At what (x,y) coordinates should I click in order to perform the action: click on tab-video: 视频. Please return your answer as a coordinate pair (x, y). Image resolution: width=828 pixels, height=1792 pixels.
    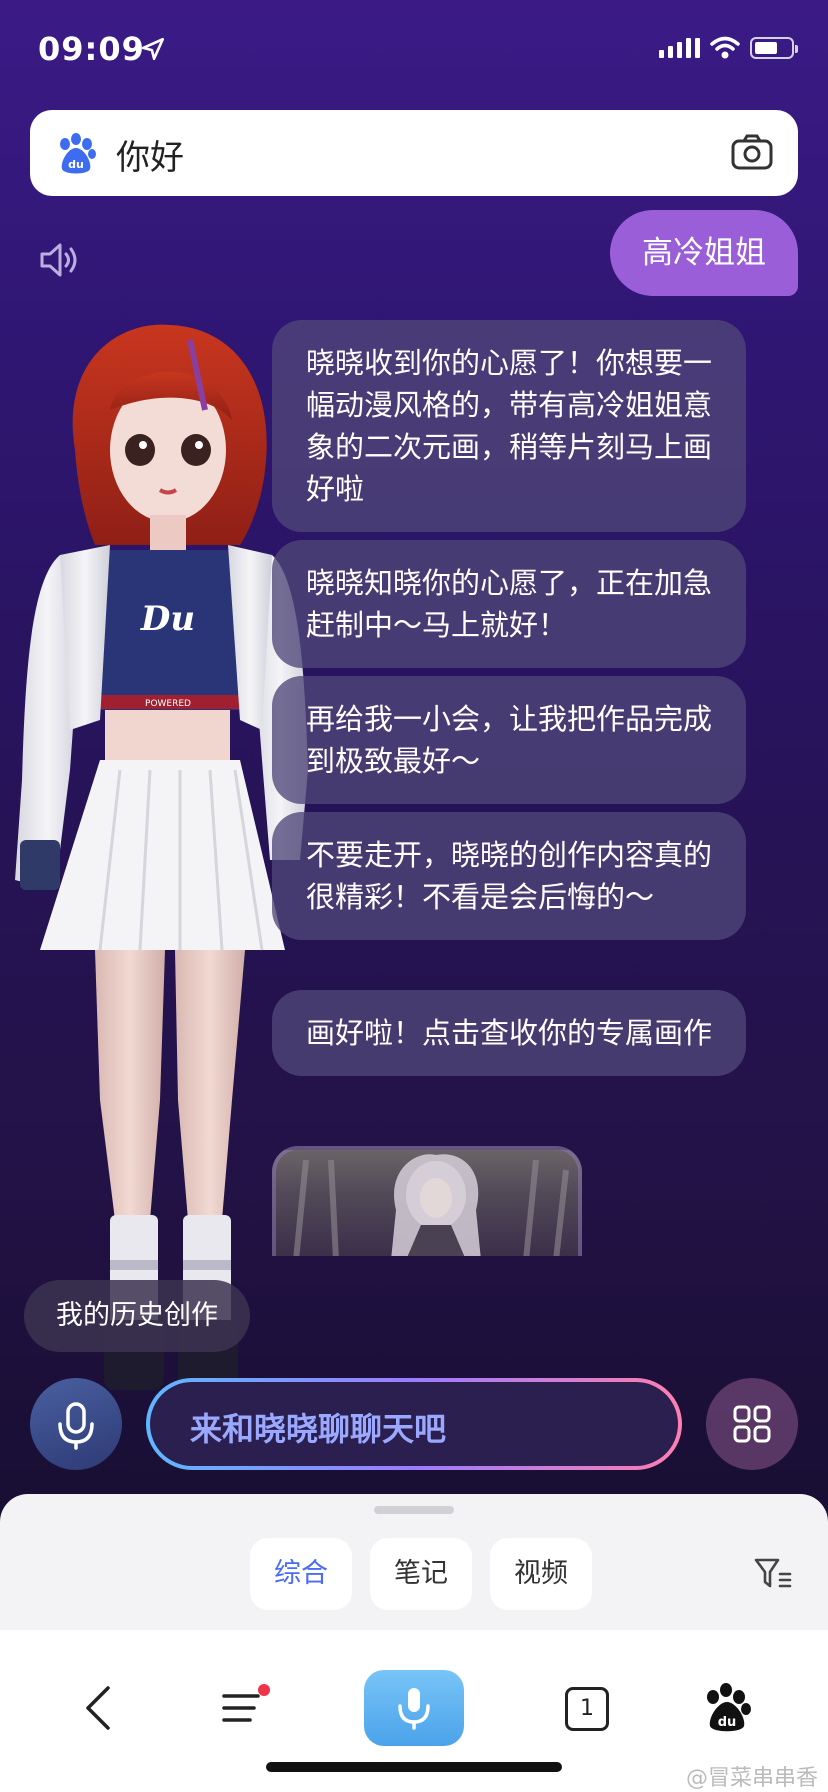
    Looking at the image, I should click on (541, 1574).